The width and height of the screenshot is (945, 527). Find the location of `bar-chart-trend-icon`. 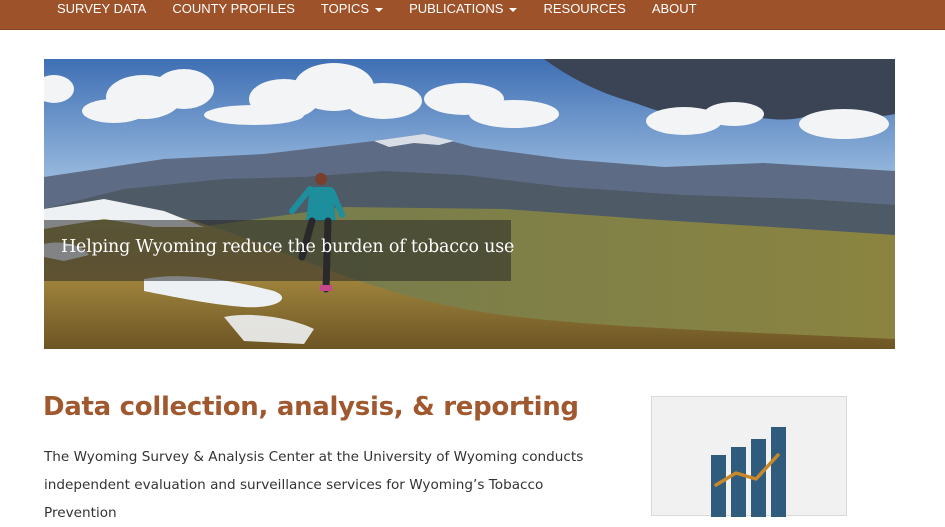

bar-chart-trend-icon is located at coordinates (748, 472).